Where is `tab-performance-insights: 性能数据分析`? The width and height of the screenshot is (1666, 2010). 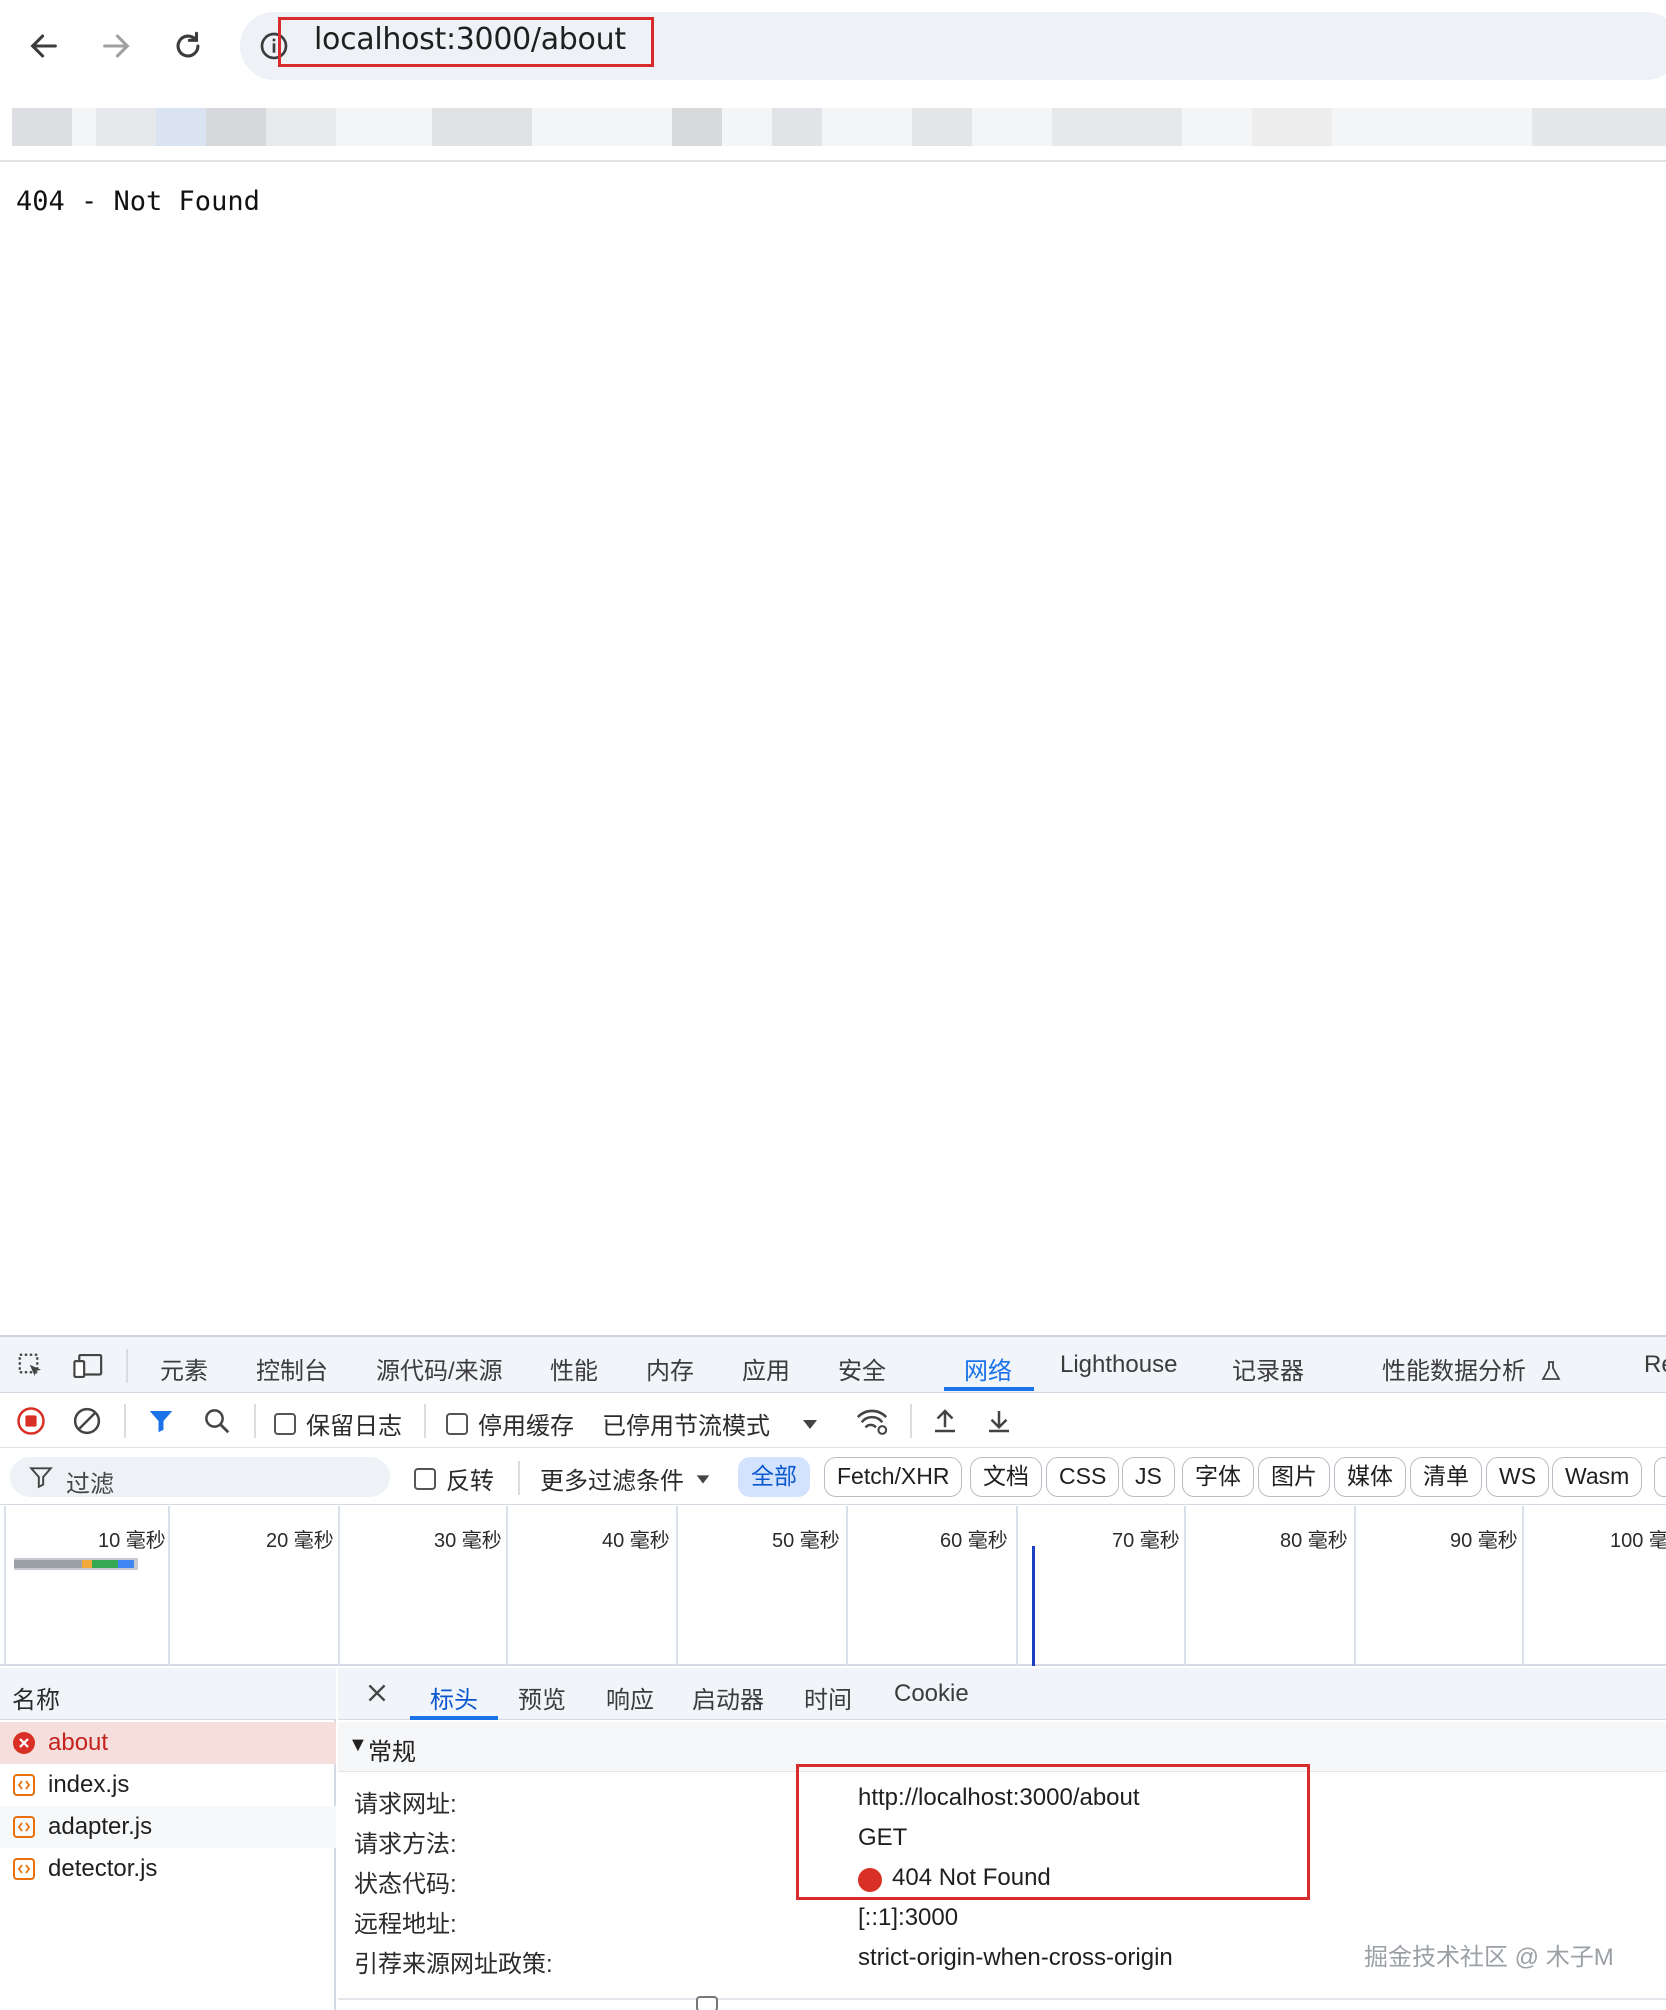 tab-performance-insights: 性能数据分析 is located at coordinates (1472, 1368).